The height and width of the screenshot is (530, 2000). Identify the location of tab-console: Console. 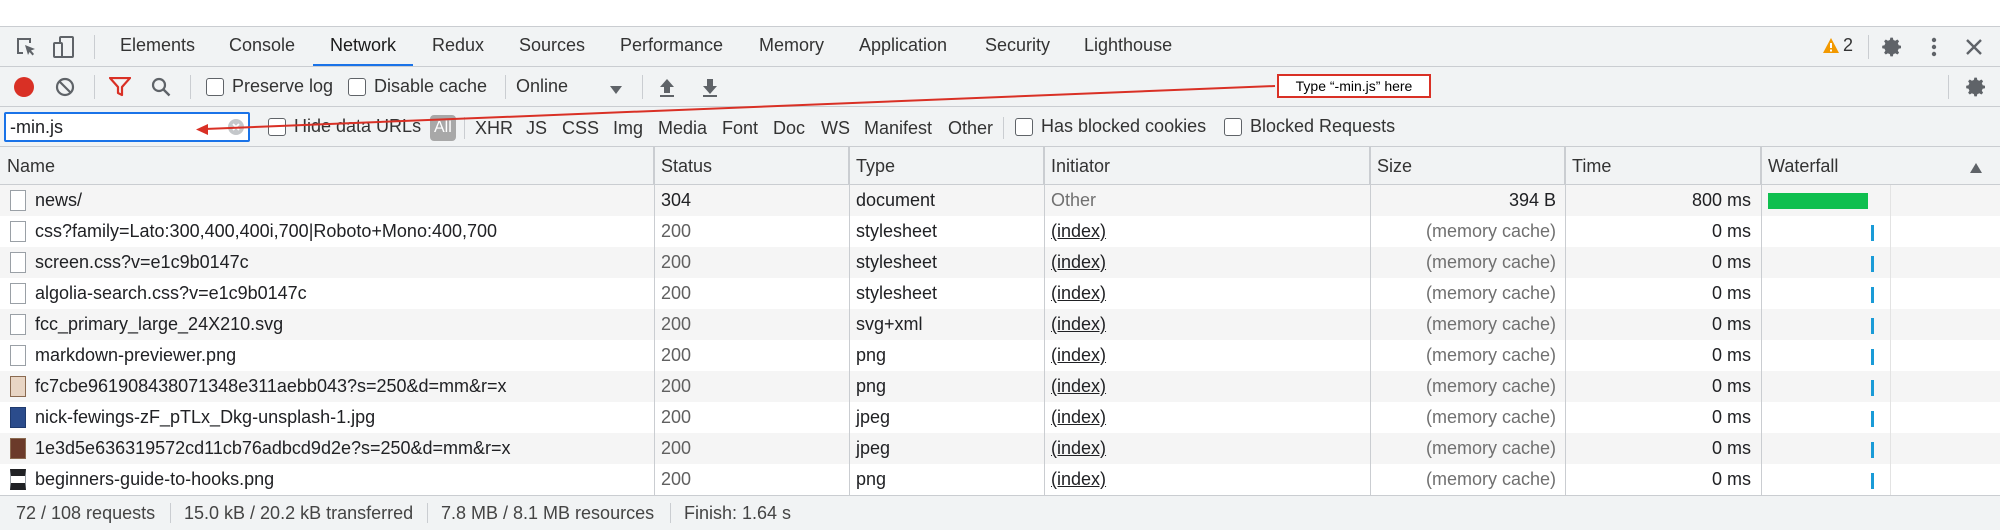
(262, 46).